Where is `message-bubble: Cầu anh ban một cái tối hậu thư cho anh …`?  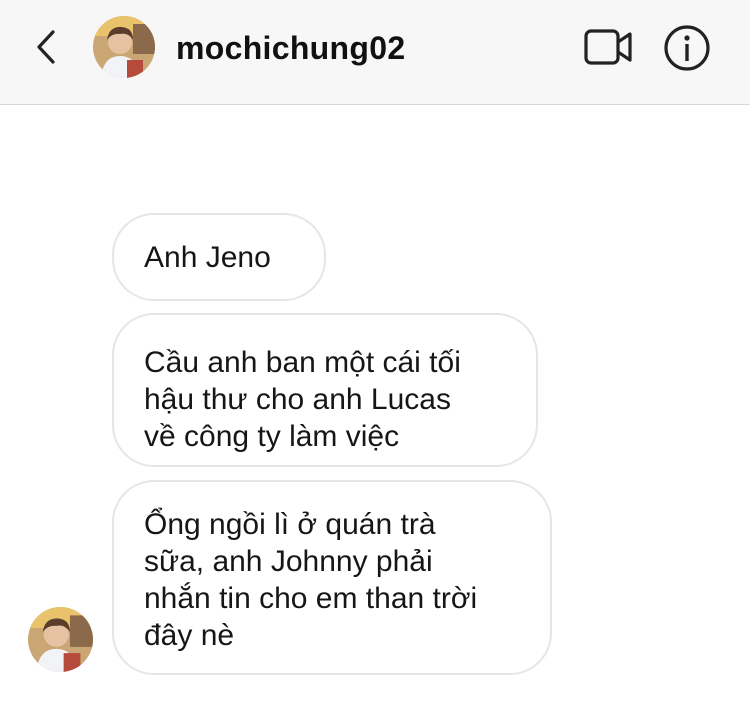
message-bubble: Cầu anh ban một cái tối hậu thư cho anh … is located at coordinates (325, 390).